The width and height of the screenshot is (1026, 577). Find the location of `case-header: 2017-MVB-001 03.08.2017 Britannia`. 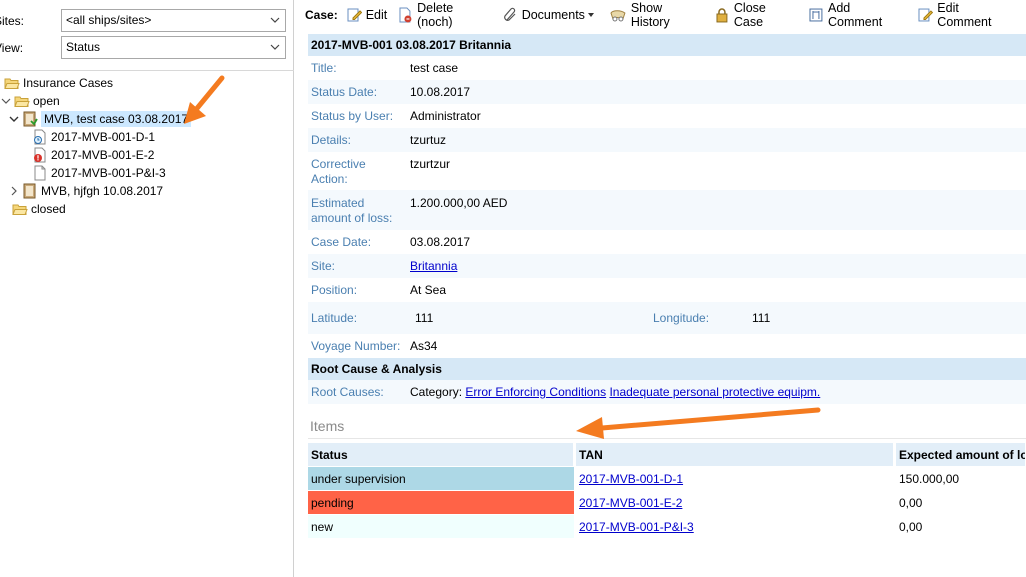

case-header: 2017-MVB-001 03.08.2017 Britannia is located at coordinates (667, 45).